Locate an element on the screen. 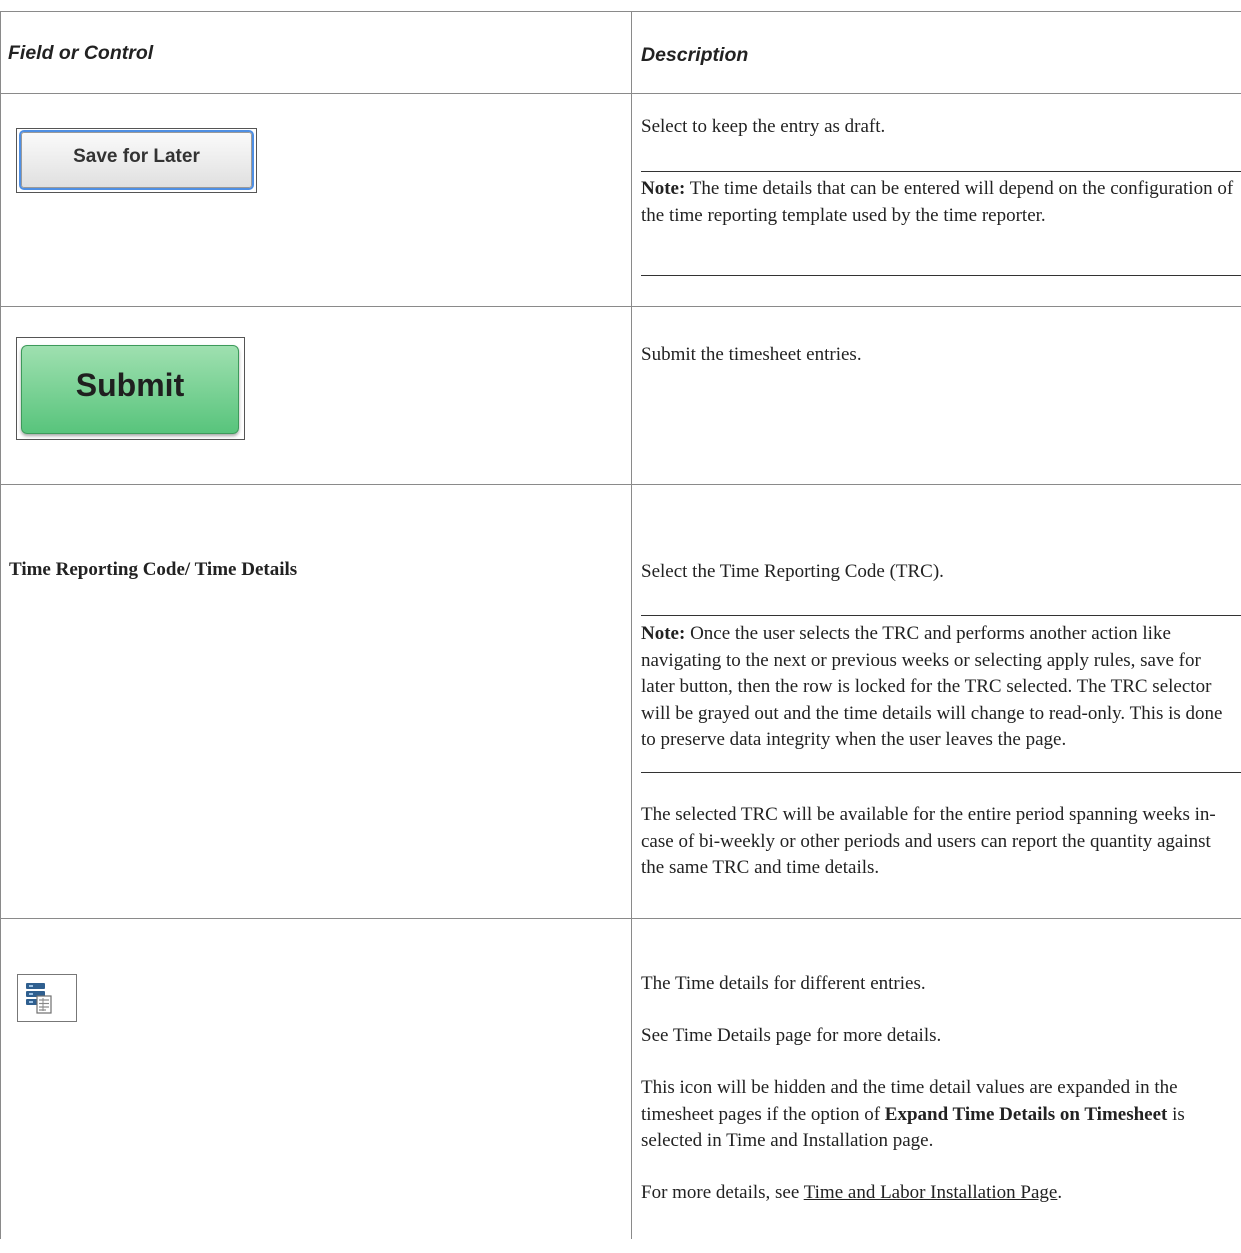  save-description: Select to keep the entry as draft. is located at coordinates (763, 126).